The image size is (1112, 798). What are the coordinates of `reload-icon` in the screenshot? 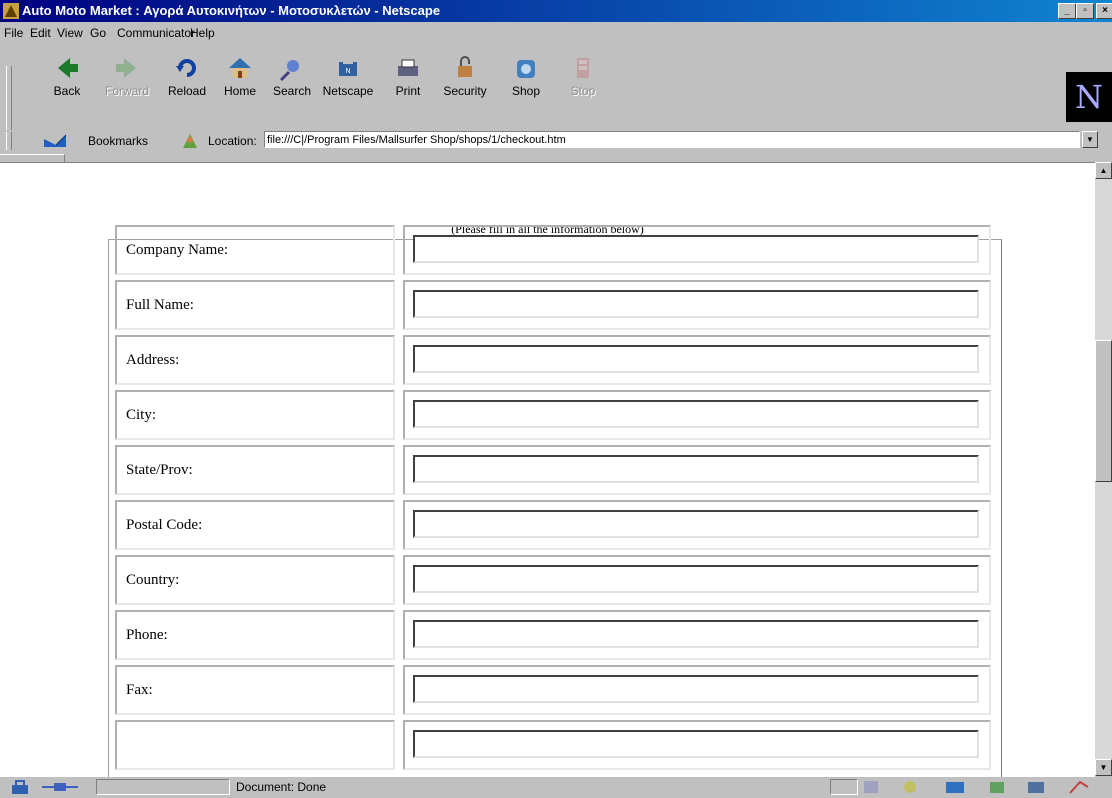 It's located at (186, 68).